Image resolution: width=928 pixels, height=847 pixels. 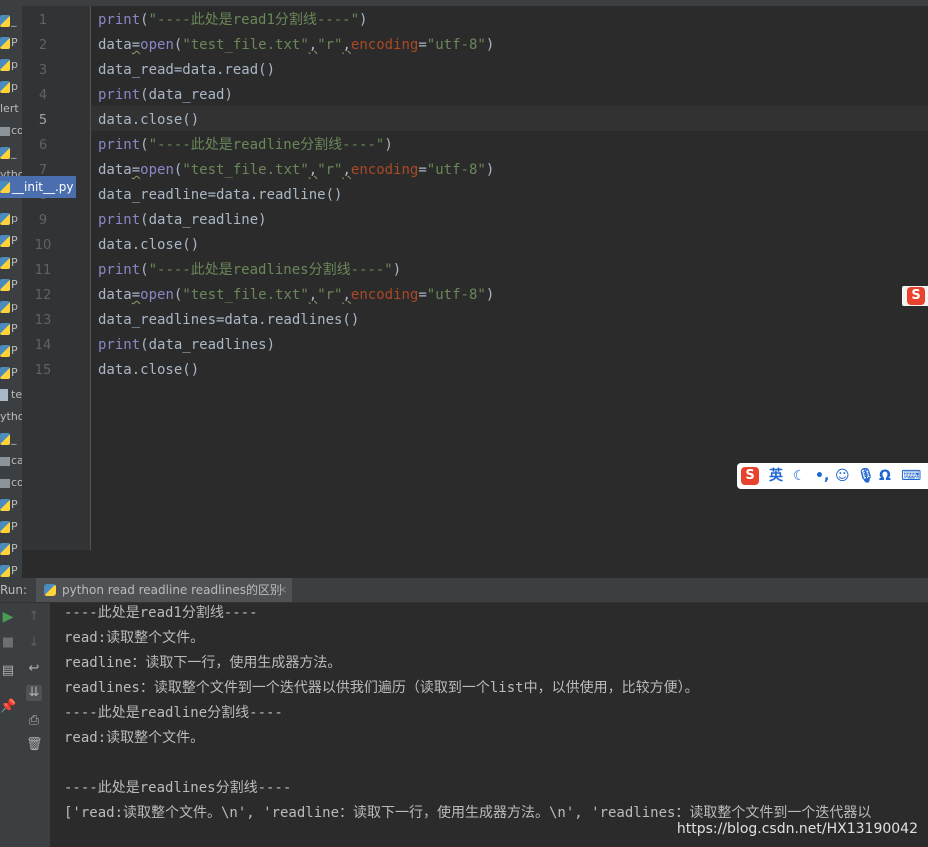 What do you see at coordinates (8, 617) in the screenshot?
I see `rerun-icon: ▶` at bounding box center [8, 617].